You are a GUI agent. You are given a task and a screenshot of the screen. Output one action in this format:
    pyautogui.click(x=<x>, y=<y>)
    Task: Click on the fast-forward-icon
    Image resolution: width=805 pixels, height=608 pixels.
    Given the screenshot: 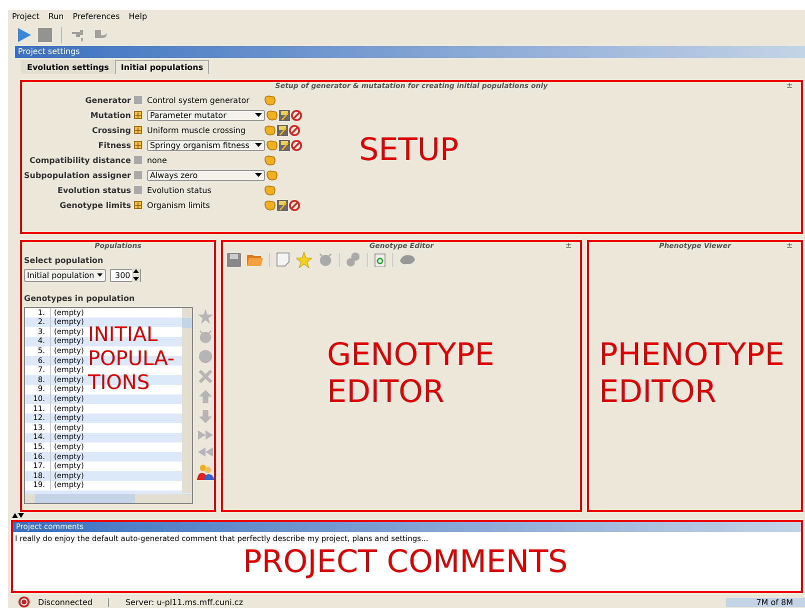 What is the action you would take?
    pyautogui.click(x=205, y=434)
    